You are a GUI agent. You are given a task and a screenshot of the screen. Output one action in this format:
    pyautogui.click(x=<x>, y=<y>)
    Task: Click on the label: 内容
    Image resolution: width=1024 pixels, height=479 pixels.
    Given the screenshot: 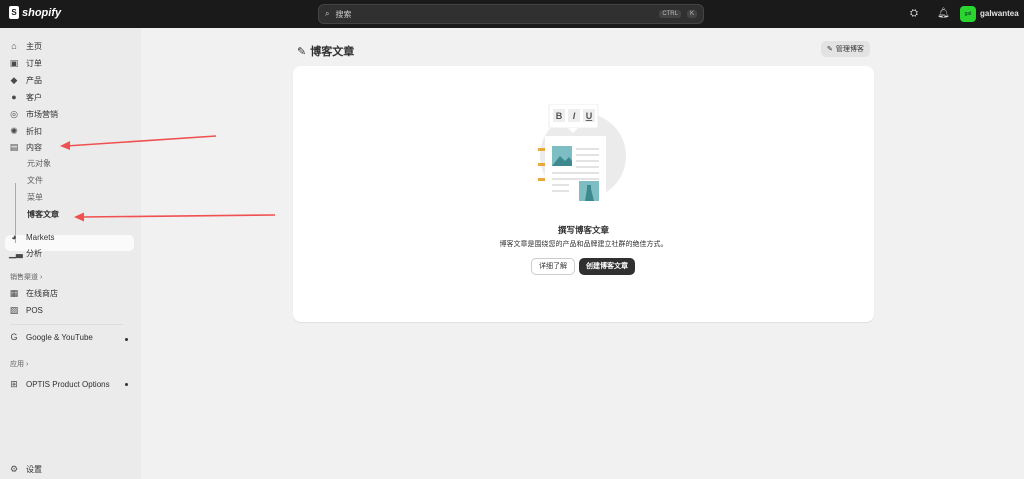 What is the action you would take?
    pyautogui.click(x=34, y=147)
    